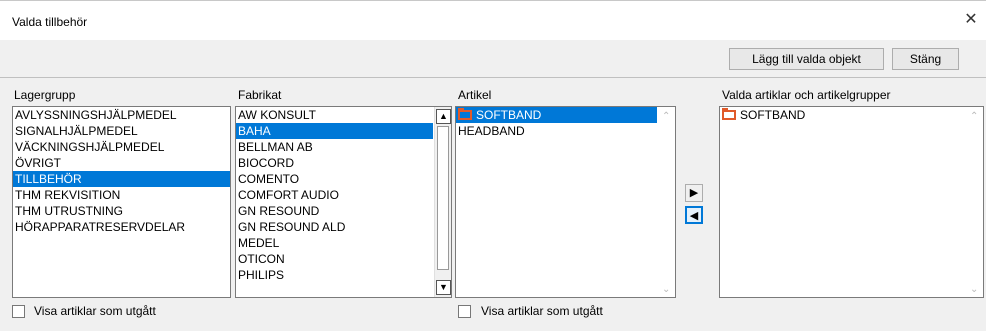  I want to click on list-item-label: GN RESOUND ALD, so click(292, 227).